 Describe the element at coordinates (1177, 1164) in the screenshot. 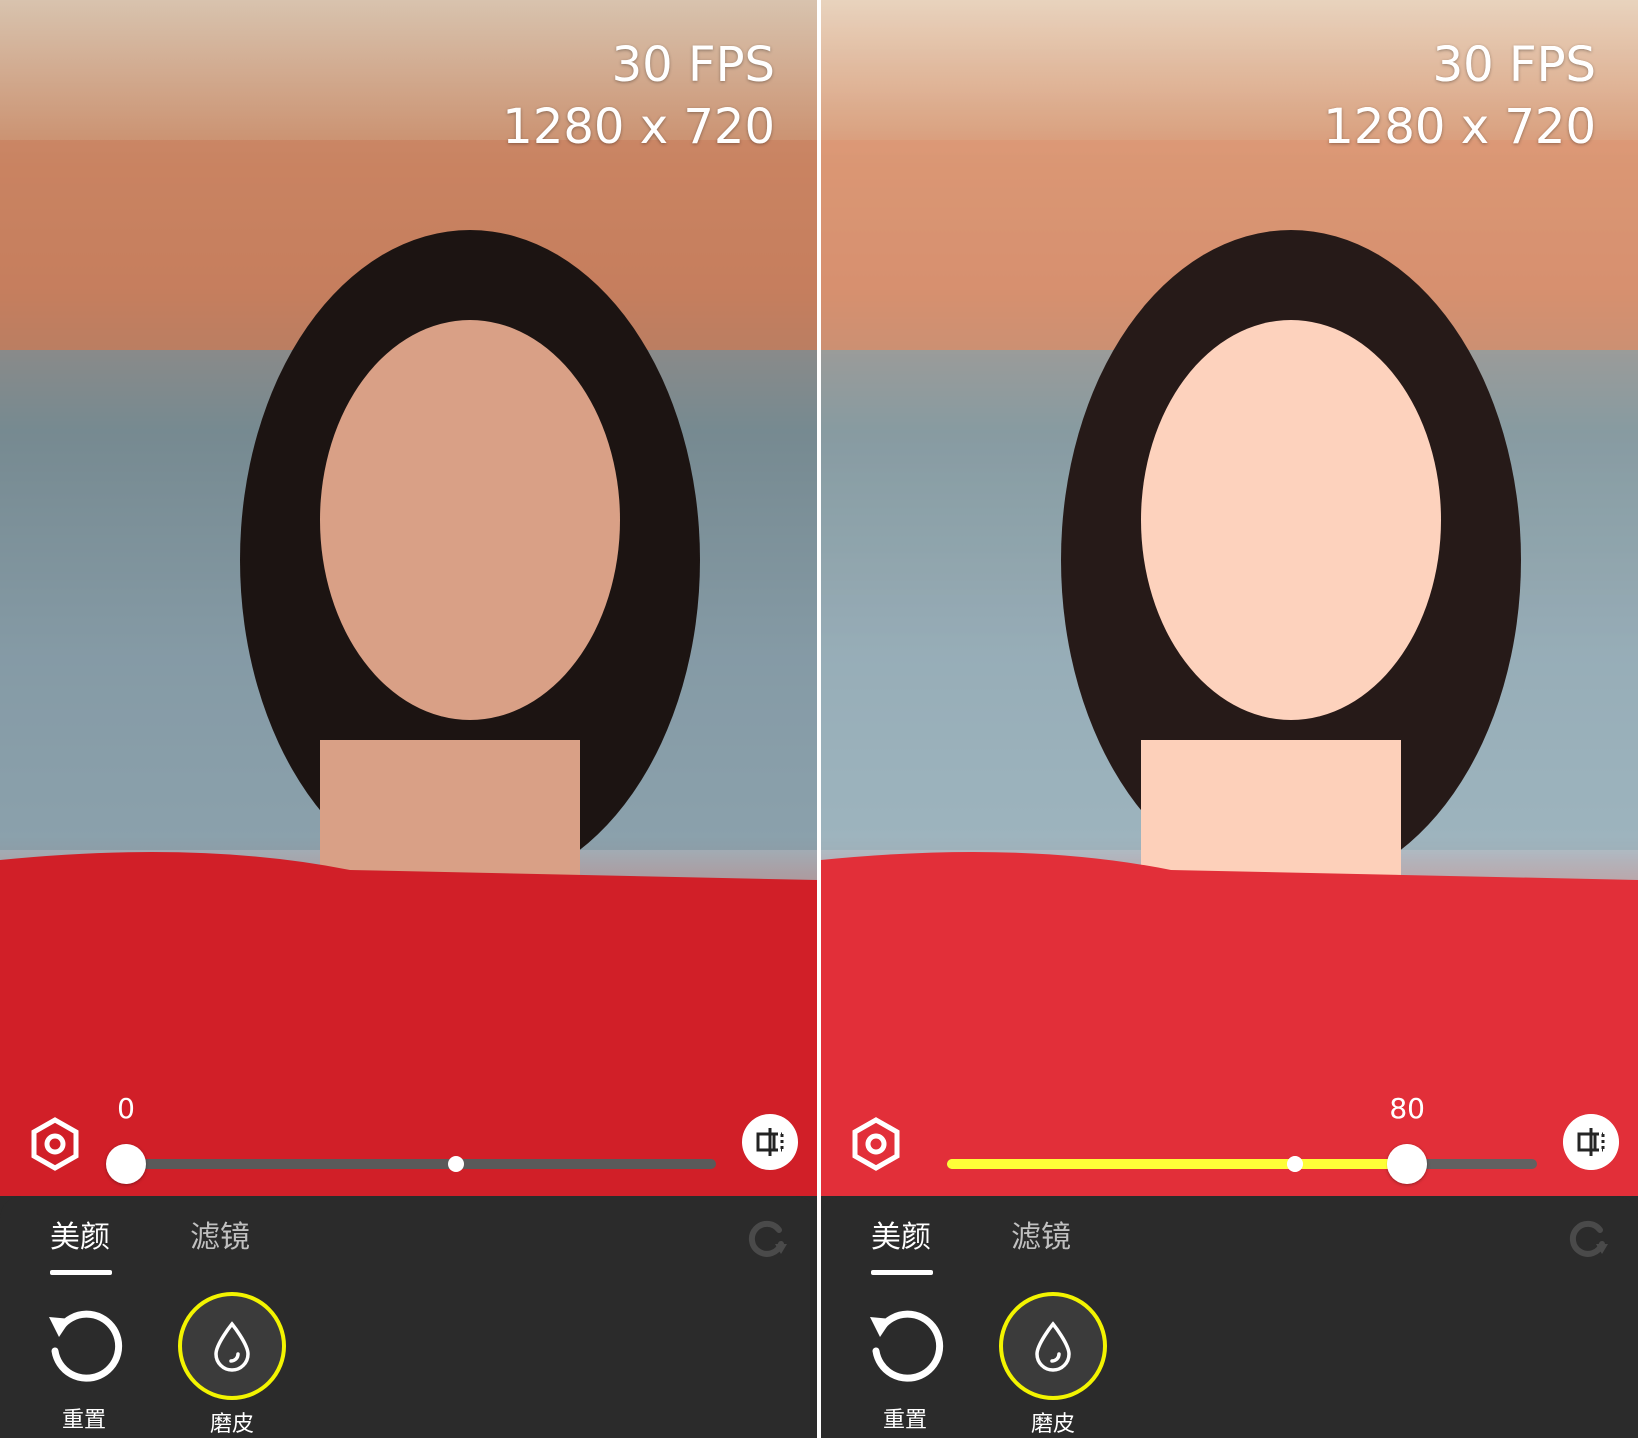

I see `slider-fill` at that location.